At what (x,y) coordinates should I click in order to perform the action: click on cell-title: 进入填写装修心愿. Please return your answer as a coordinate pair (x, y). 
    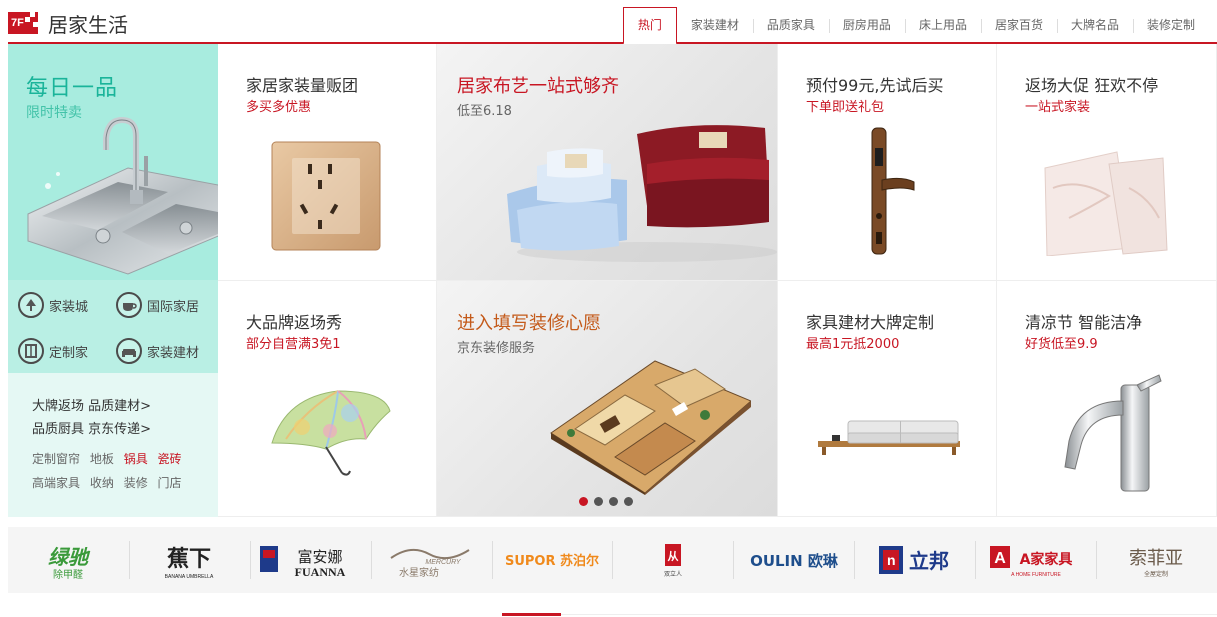
    Looking at the image, I should click on (529, 323).